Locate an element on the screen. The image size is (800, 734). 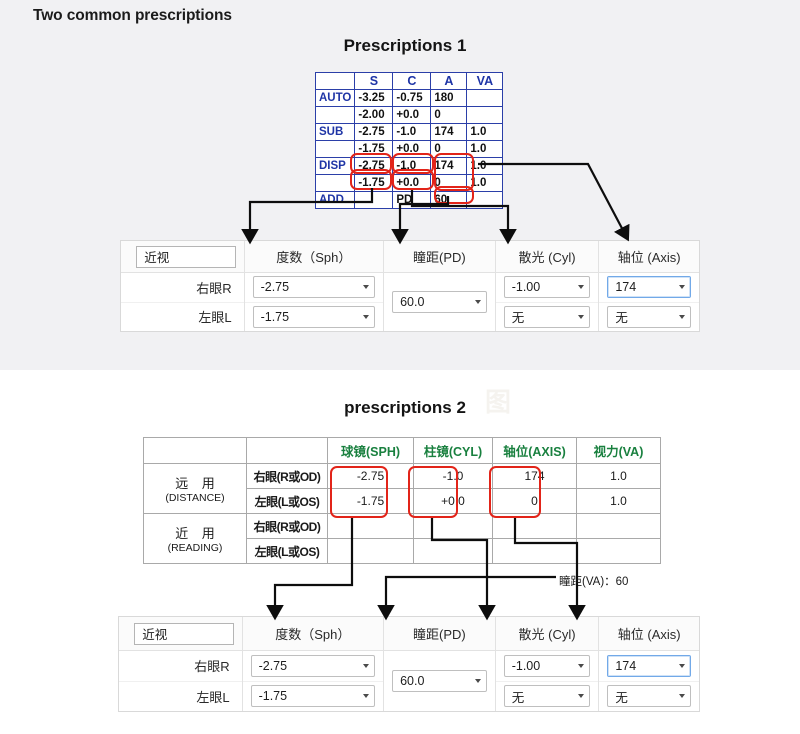
form2-cyl-left-select: 无 is located at coordinates (547, 696).